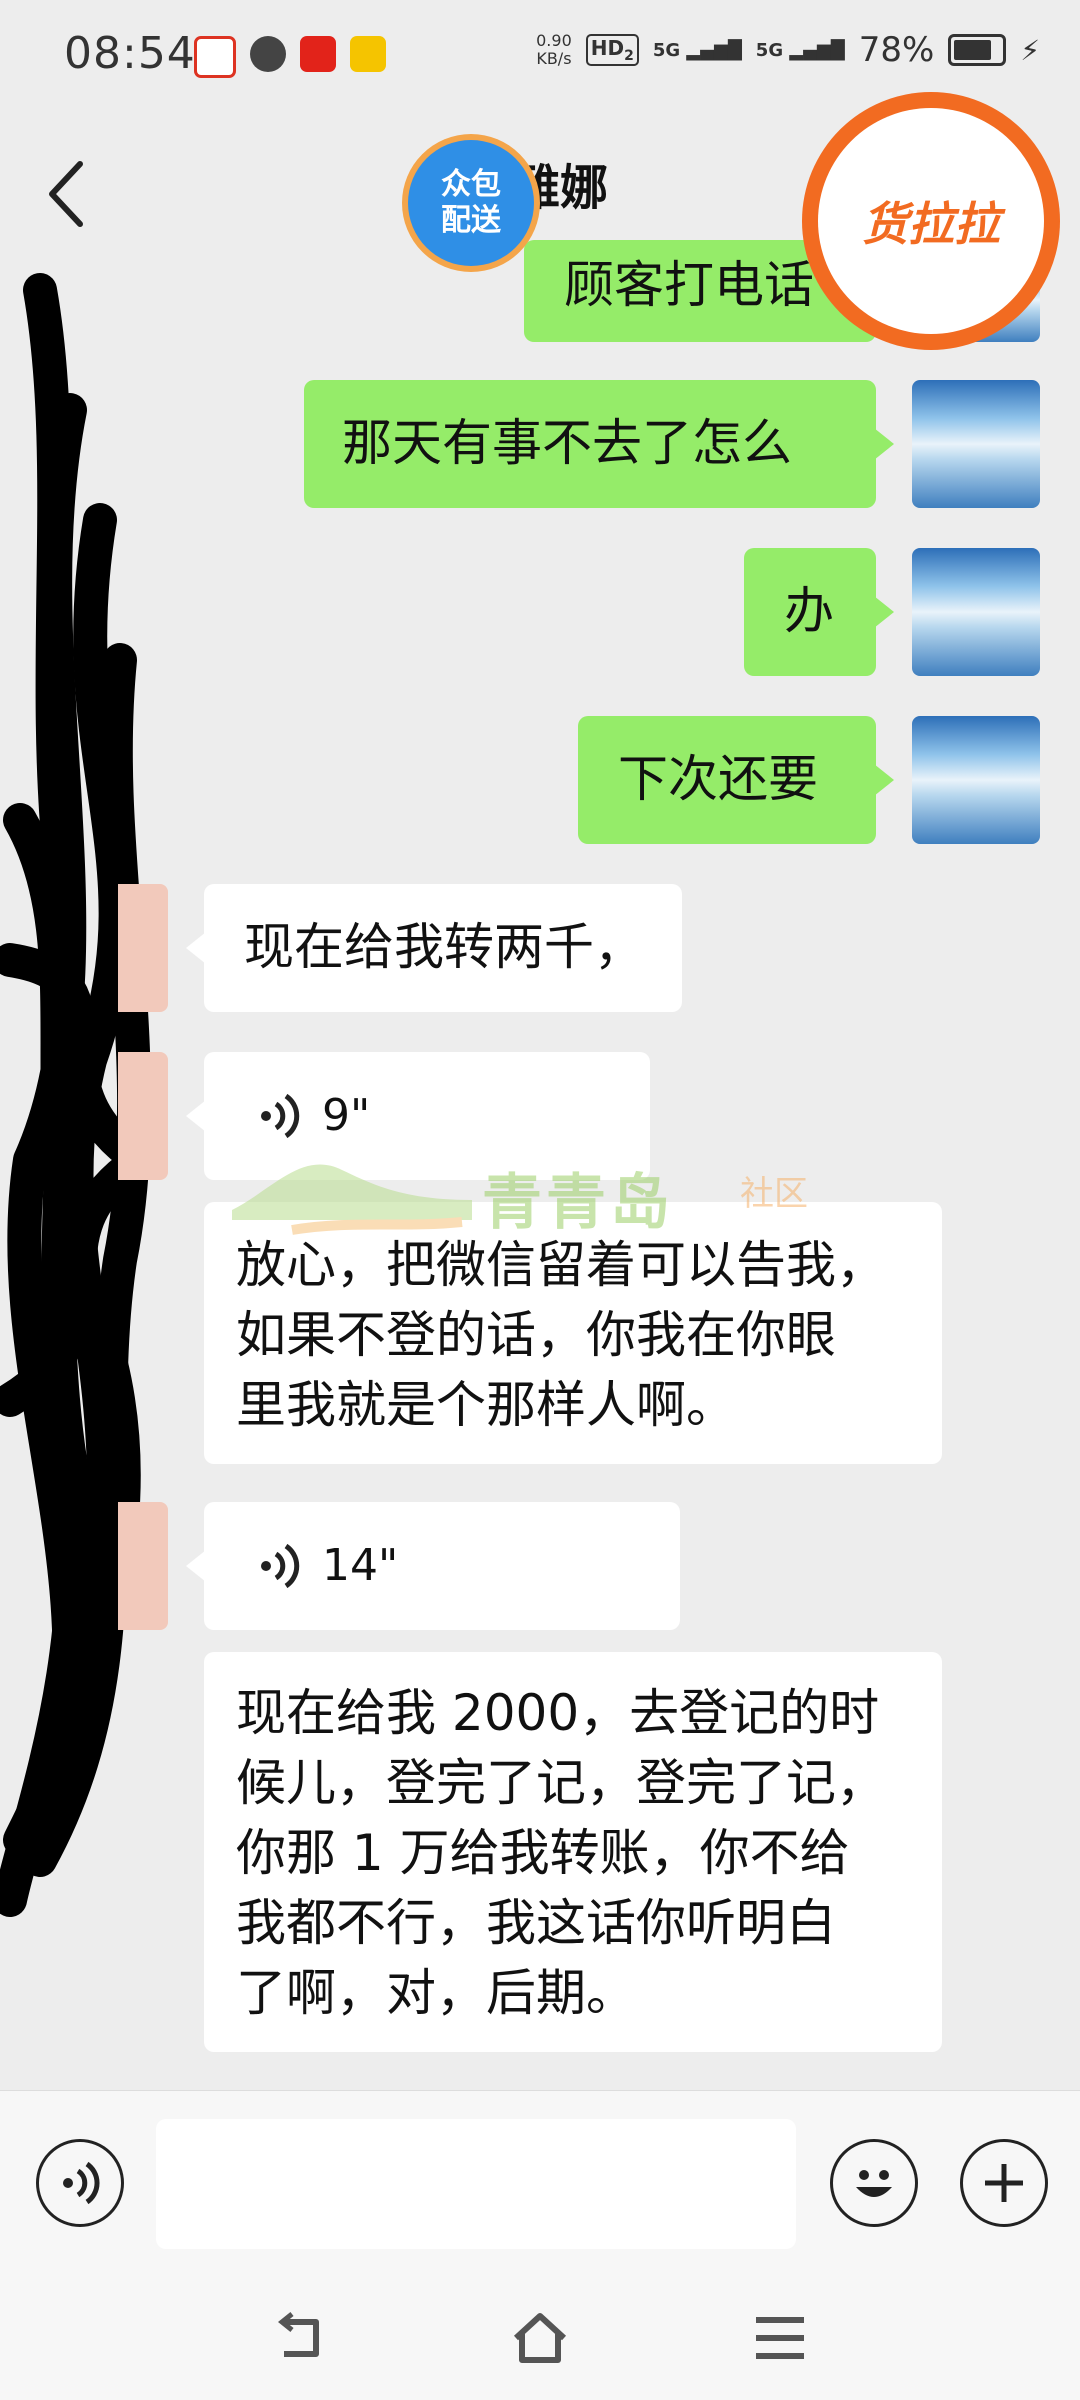  I want to click on huolala-floating-button: 货拉拉, so click(931, 221).